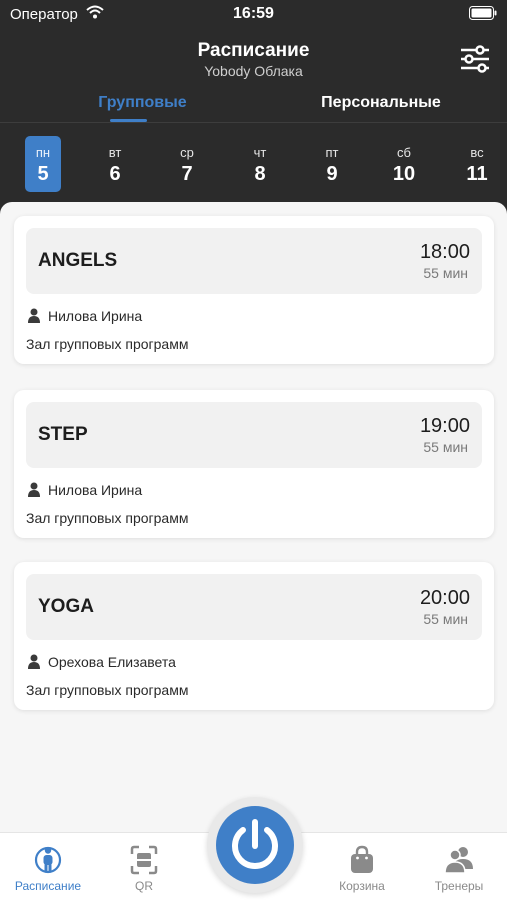 The image size is (507, 900). Describe the element at coordinates (332, 174) in the screenshot. I see `day-date: 9` at that location.